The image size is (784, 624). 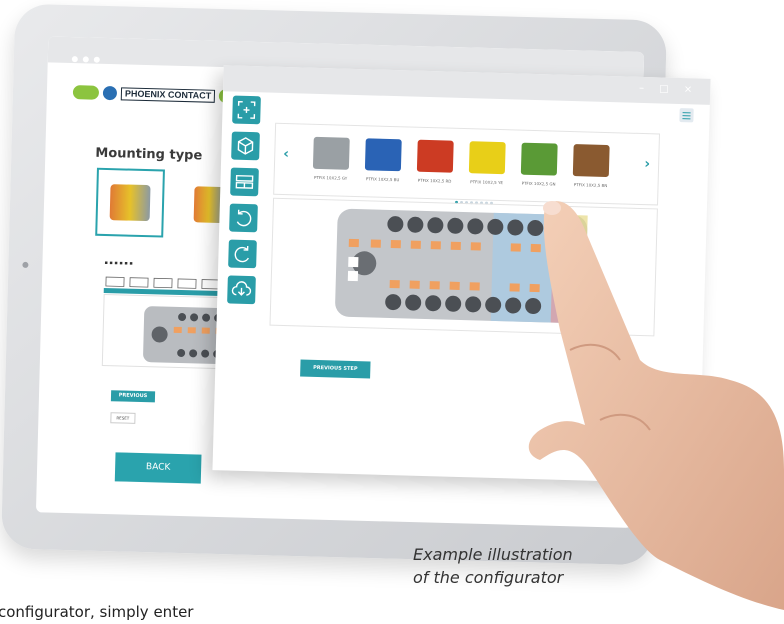 I want to click on caption-line-2: of the configurator, so click(x=488, y=577).